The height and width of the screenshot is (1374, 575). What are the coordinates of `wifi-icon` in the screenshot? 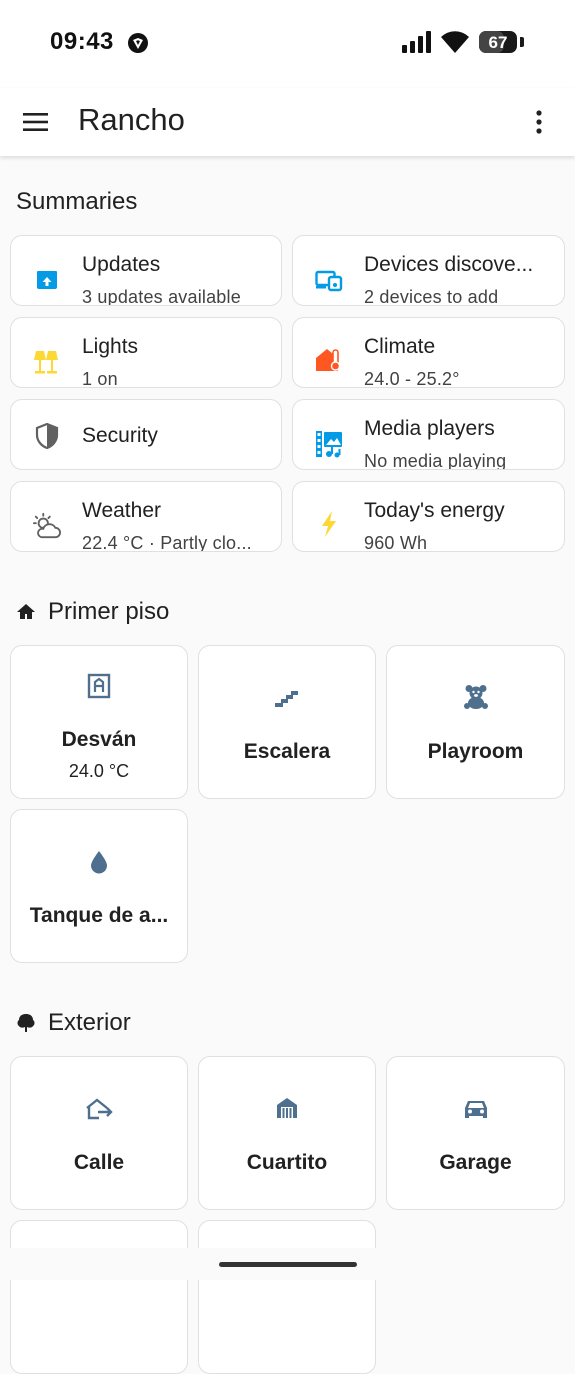 It's located at (455, 44).